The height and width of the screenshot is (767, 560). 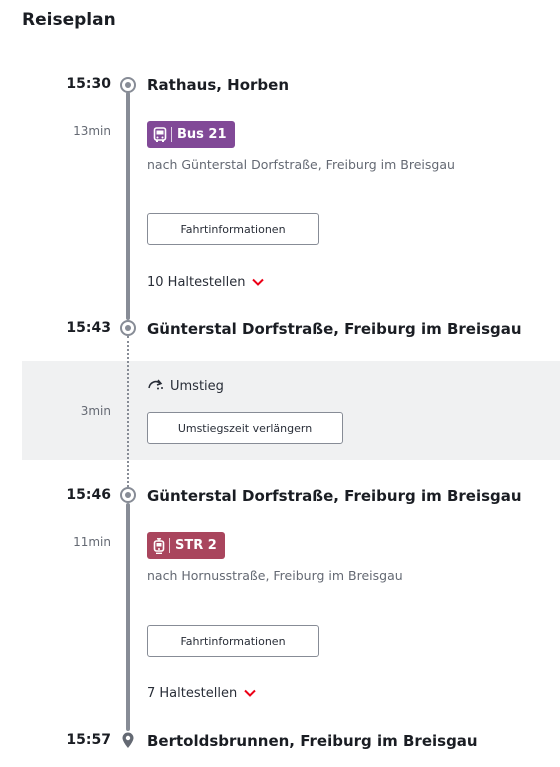 I want to click on stops-toggle: 7 Haltestellen, so click(x=201, y=693).